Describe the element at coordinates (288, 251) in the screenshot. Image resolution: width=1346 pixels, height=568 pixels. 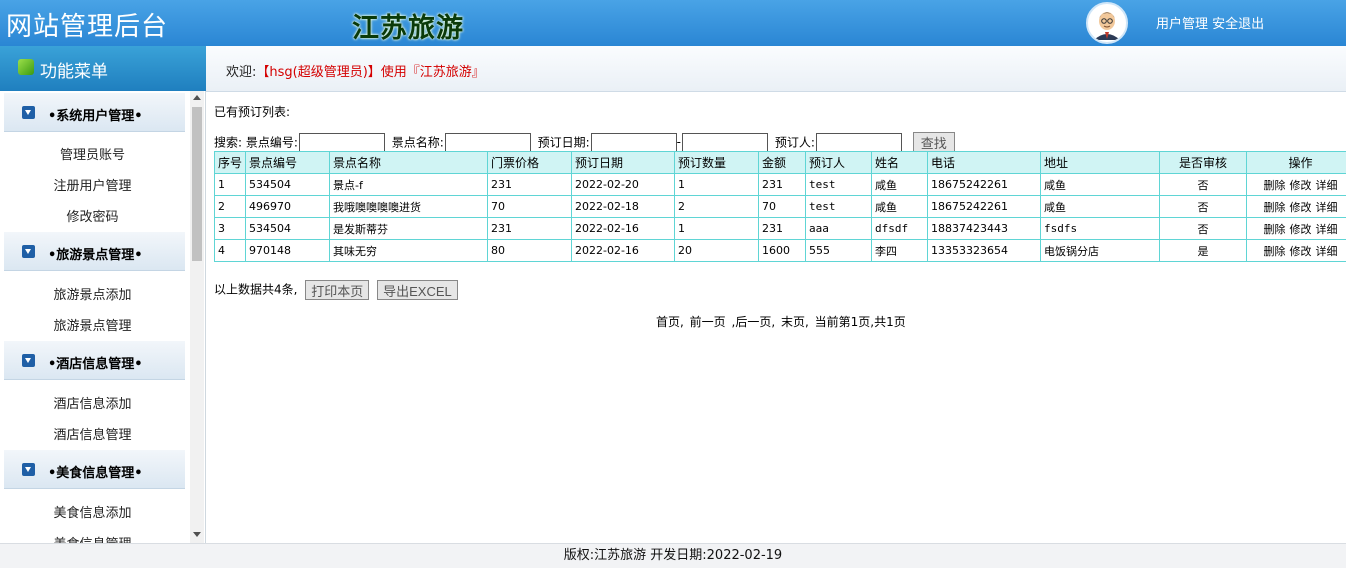
I see `cell-spot-no: 970148` at that location.